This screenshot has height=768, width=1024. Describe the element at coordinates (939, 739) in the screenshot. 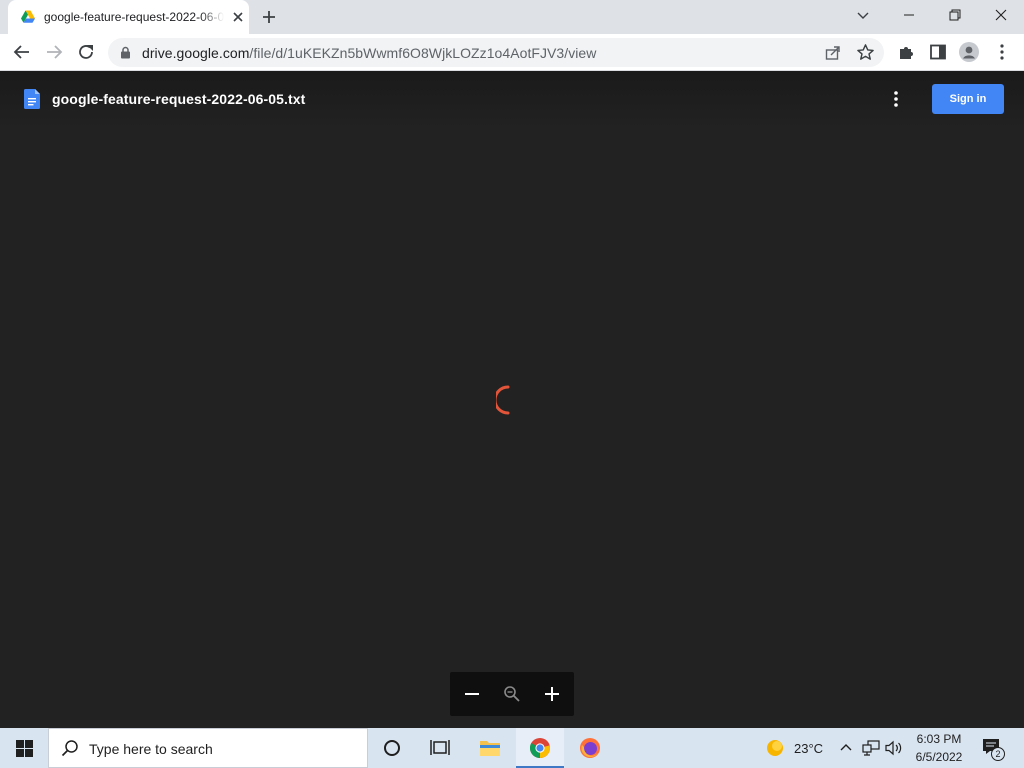

I see `clock-time: 6:03 PM` at that location.